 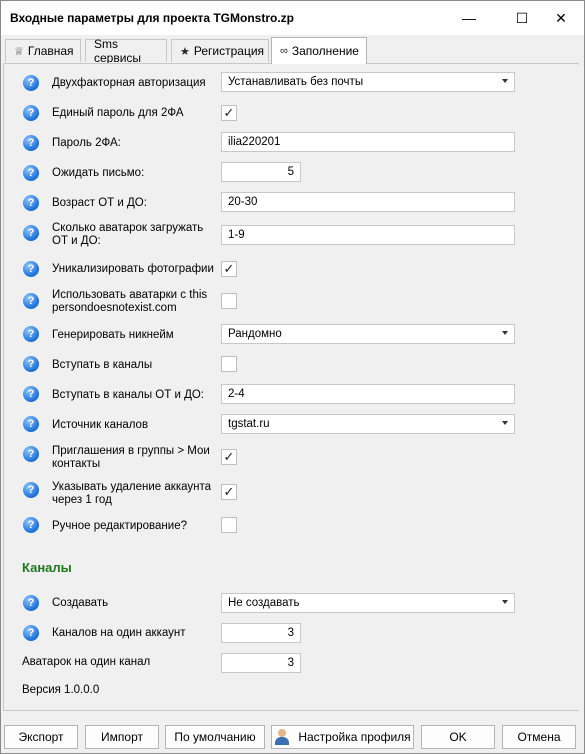 I want to click on field-label: Ручное редактирование?, so click(x=119, y=526).